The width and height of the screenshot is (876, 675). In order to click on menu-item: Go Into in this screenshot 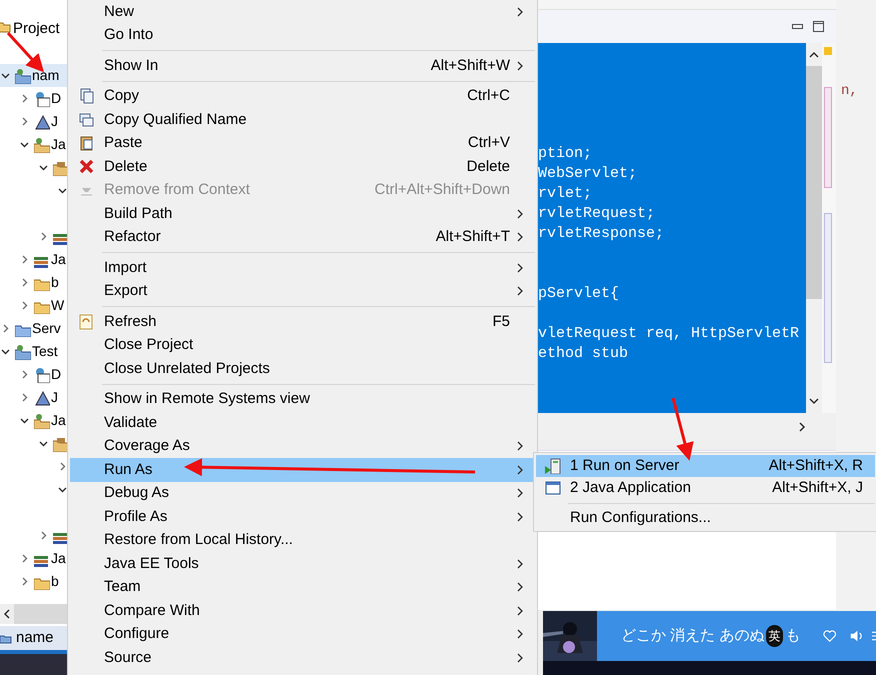, I will do `click(302, 35)`.